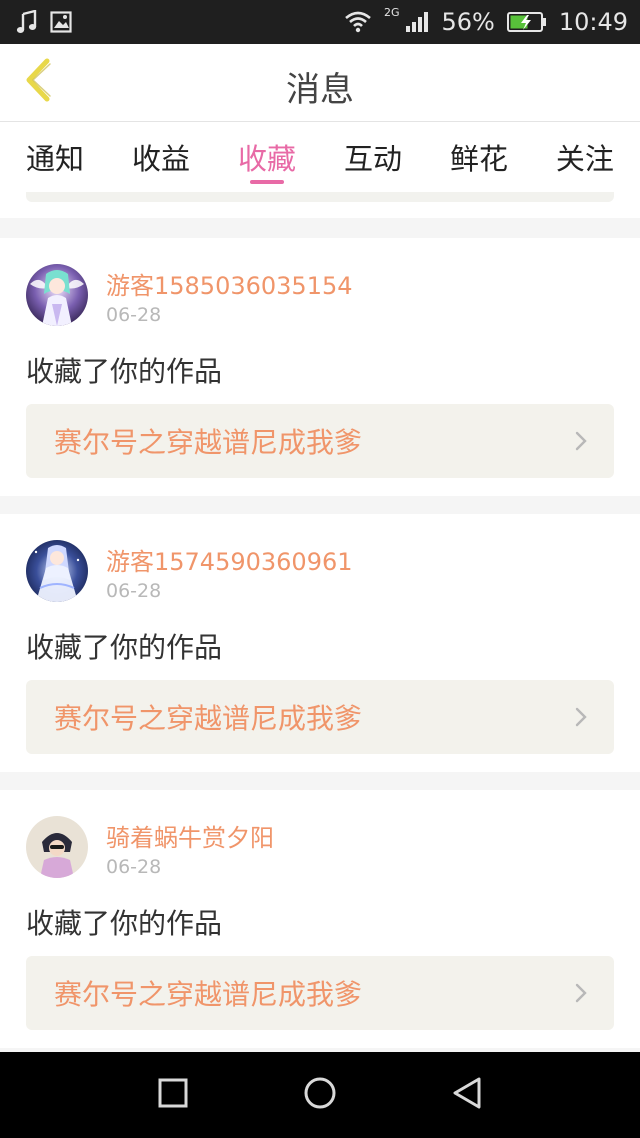 The height and width of the screenshot is (1138, 640). I want to click on tab-notifications: 通知, so click(55, 157).